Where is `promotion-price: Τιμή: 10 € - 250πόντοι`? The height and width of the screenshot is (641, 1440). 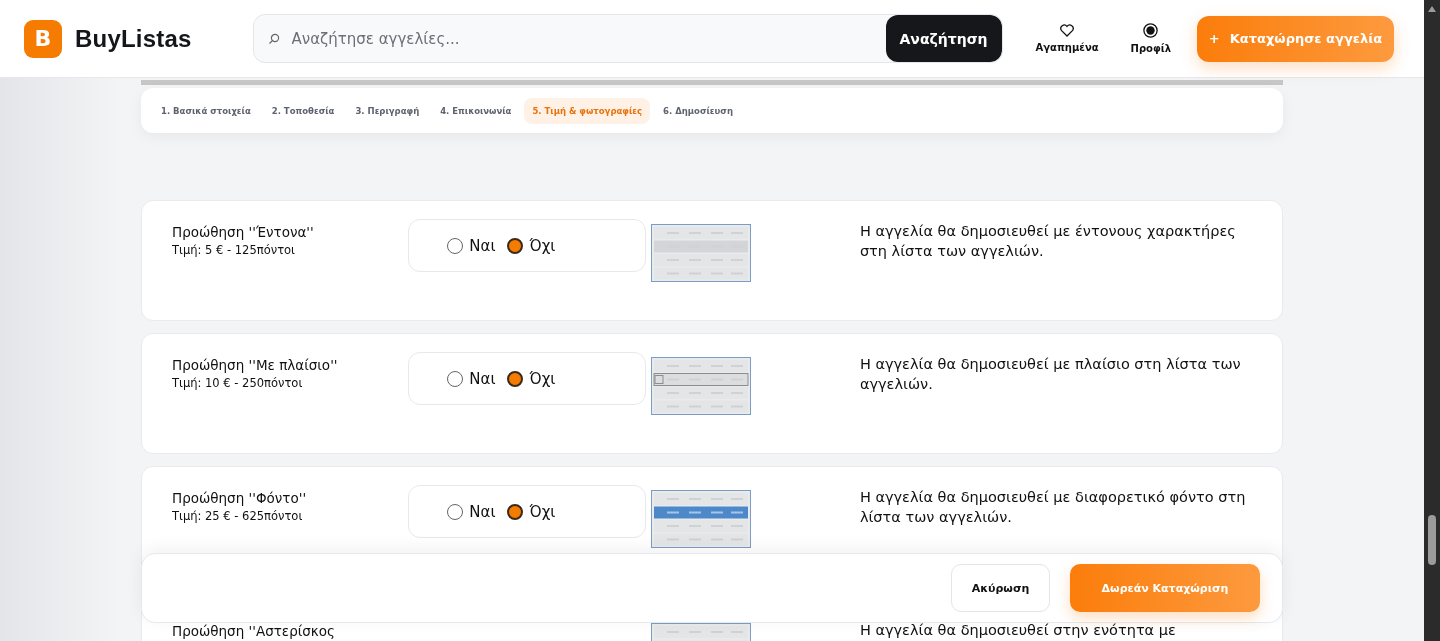
promotion-price: Τιμή: 10 € - 250πόντοι is located at coordinates (238, 383).